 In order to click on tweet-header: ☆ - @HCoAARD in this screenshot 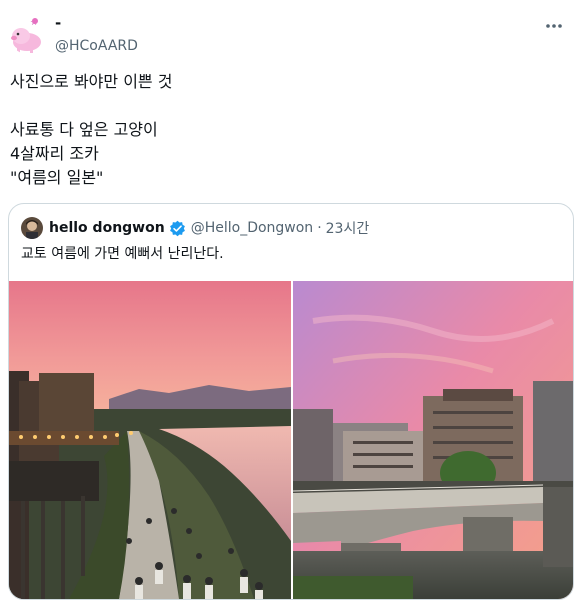, I will do `click(287, 31)`.